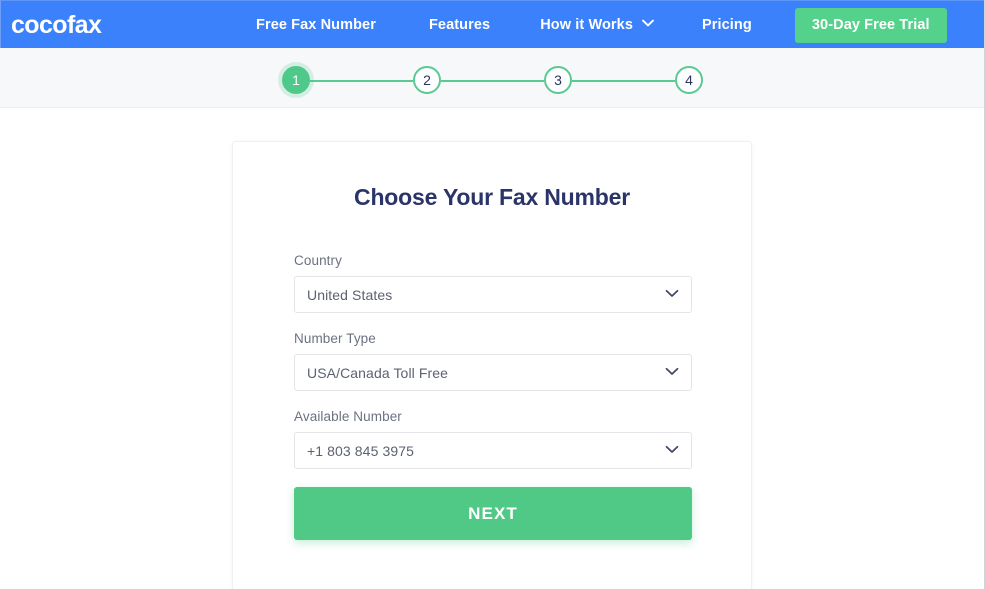  Describe the element at coordinates (378, 372) in the screenshot. I see `select-value: USA/Canada Toll Free` at that location.